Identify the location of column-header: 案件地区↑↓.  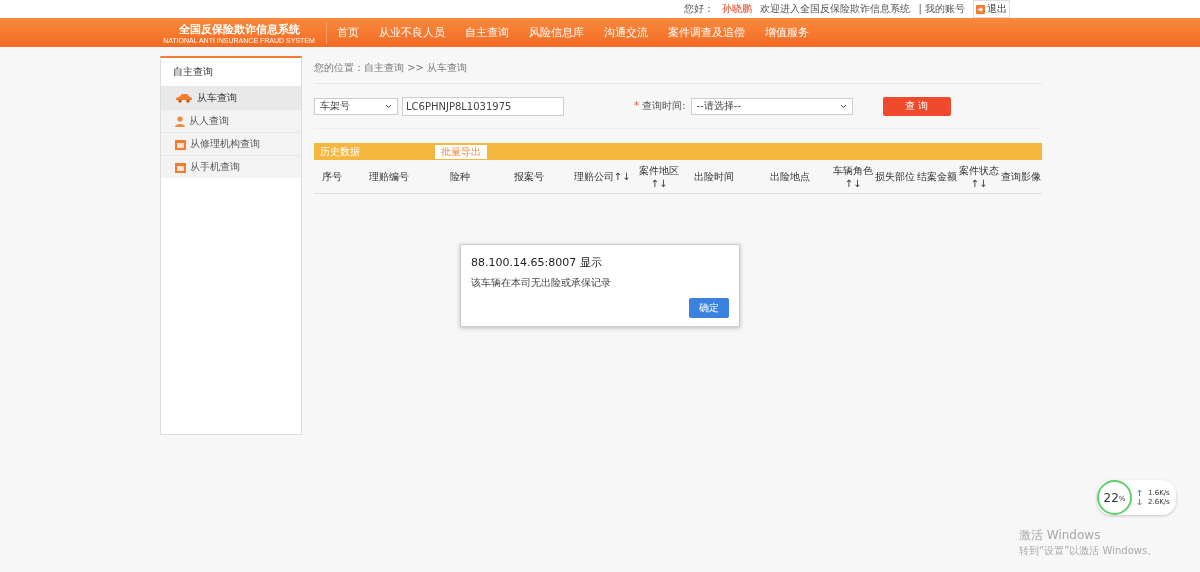
(659, 176).